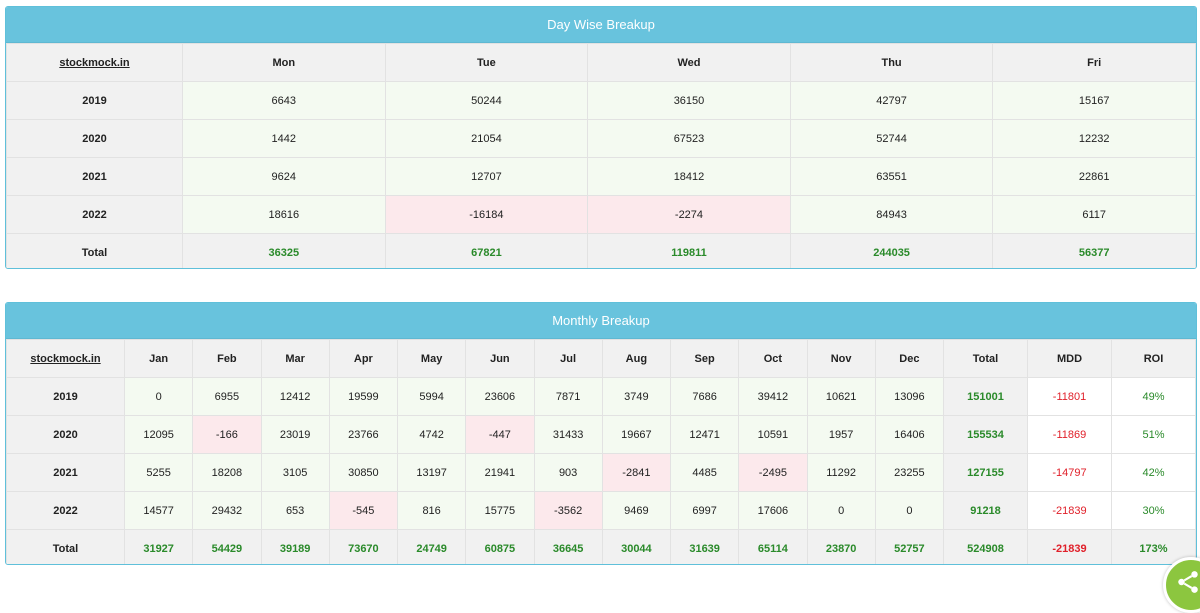 The height and width of the screenshot is (613, 1200). What do you see at coordinates (985, 396) in the screenshot?
I see `table-cell: 151001` at bounding box center [985, 396].